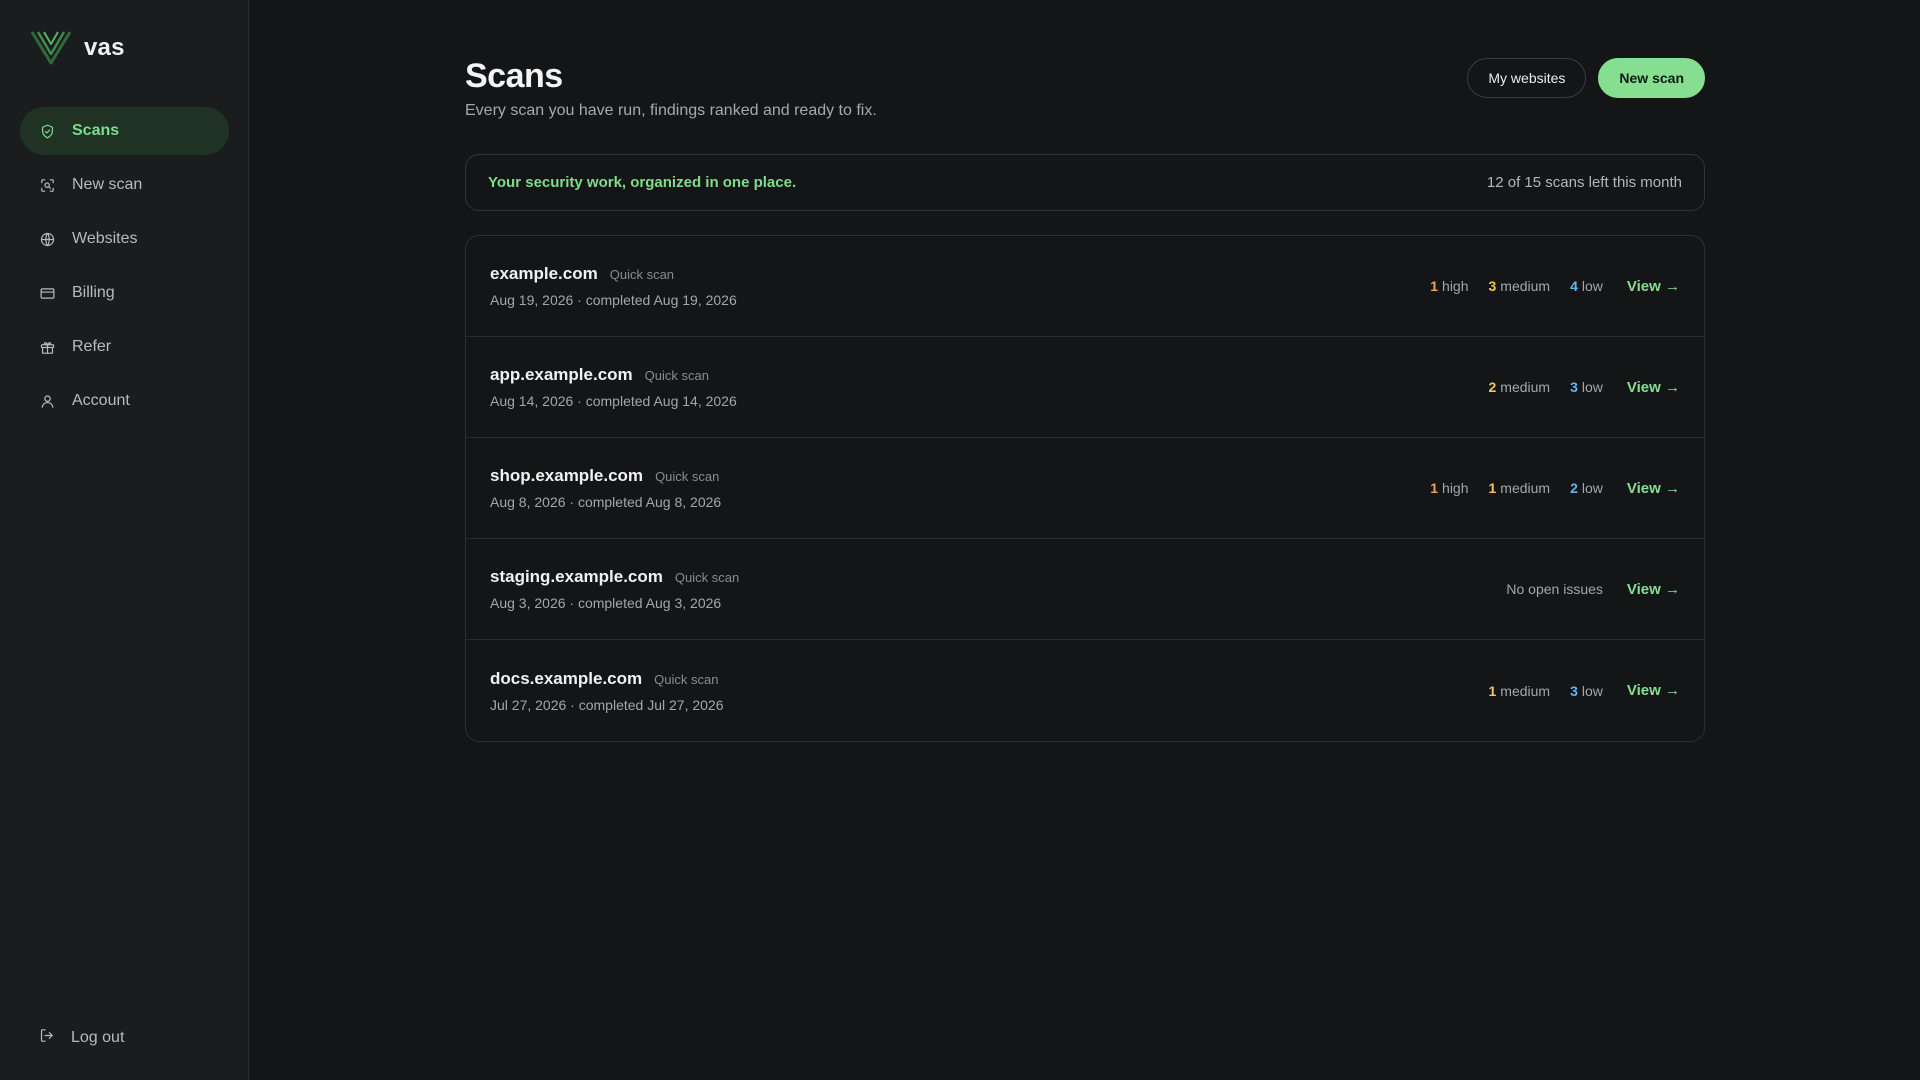  I want to click on no-issues-label: No open issues, so click(1554, 589).